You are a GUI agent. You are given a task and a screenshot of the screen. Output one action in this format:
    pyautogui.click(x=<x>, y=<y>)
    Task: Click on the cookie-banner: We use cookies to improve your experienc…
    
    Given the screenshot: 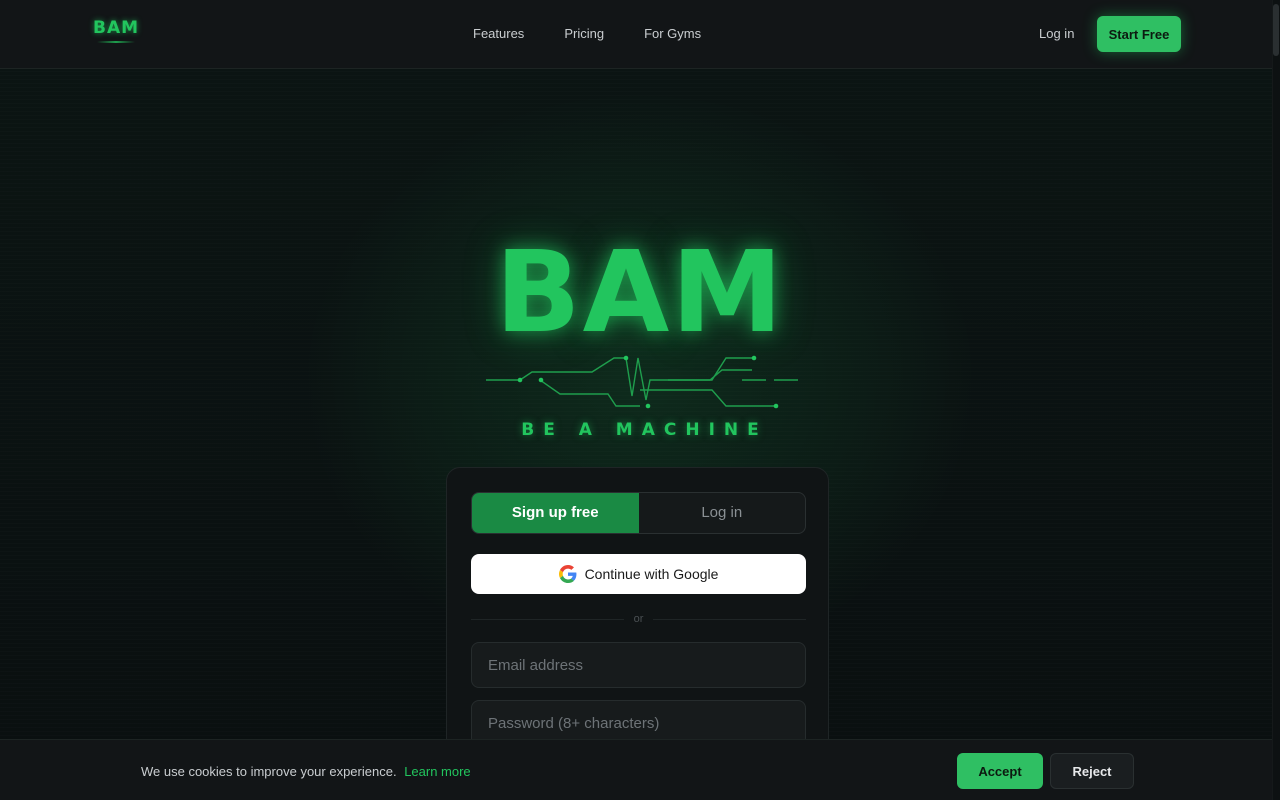 What is the action you would take?
    pyautogui.click(x=636, y=769)
    